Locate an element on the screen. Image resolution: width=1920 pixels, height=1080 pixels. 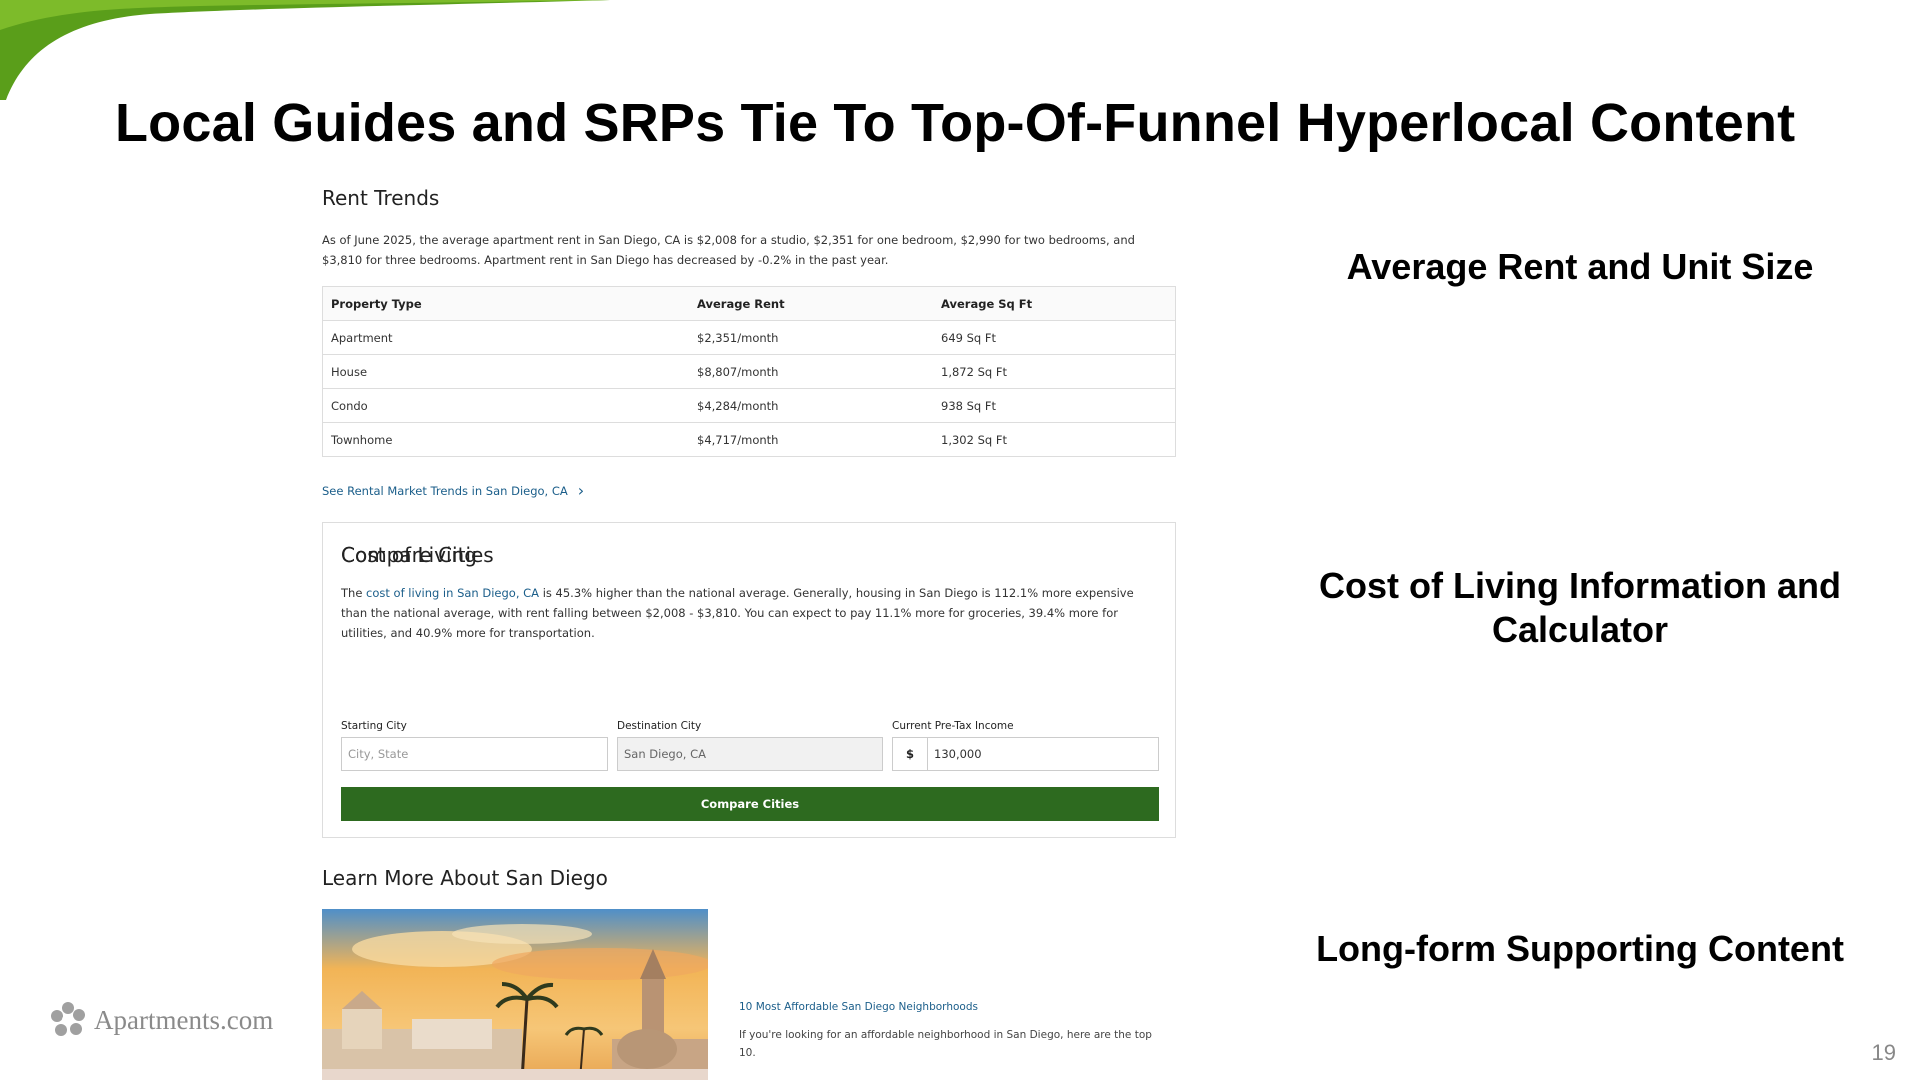
col-property-type: Property Type is located at coordinates (505, 303).